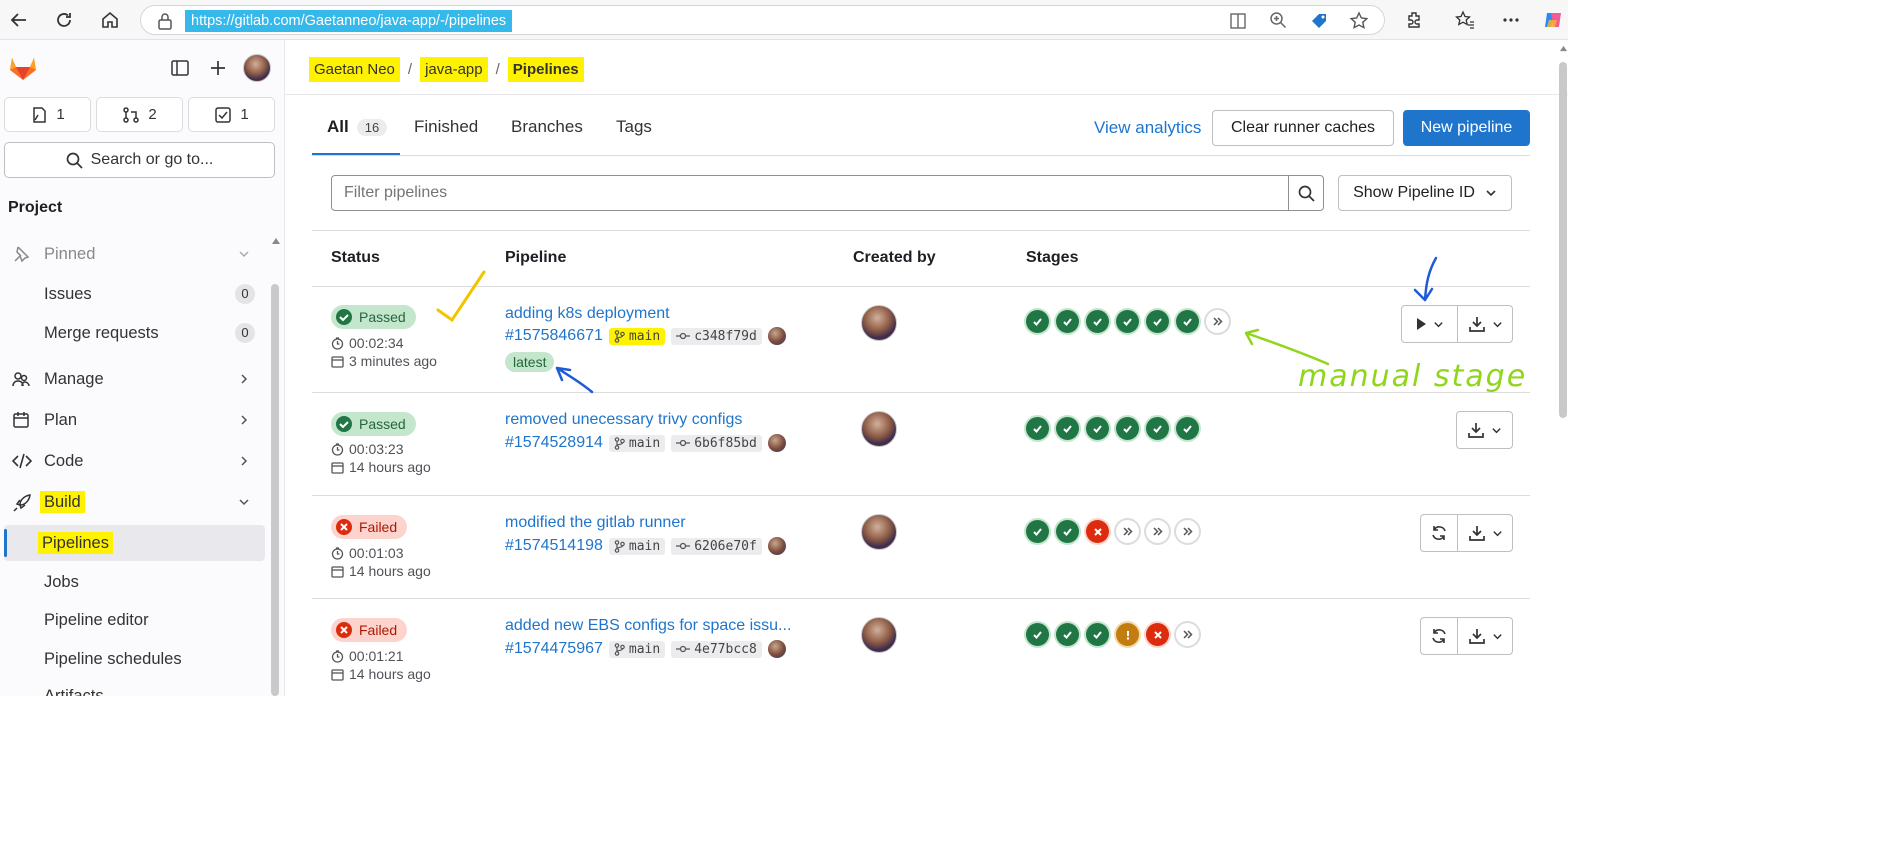 The width and height of the screenshot is (1897, 842). Describe the element at coordinates (623, 420) in the screenshot. I see `commit-title-link: removed unecessary trivy configs` at that location.